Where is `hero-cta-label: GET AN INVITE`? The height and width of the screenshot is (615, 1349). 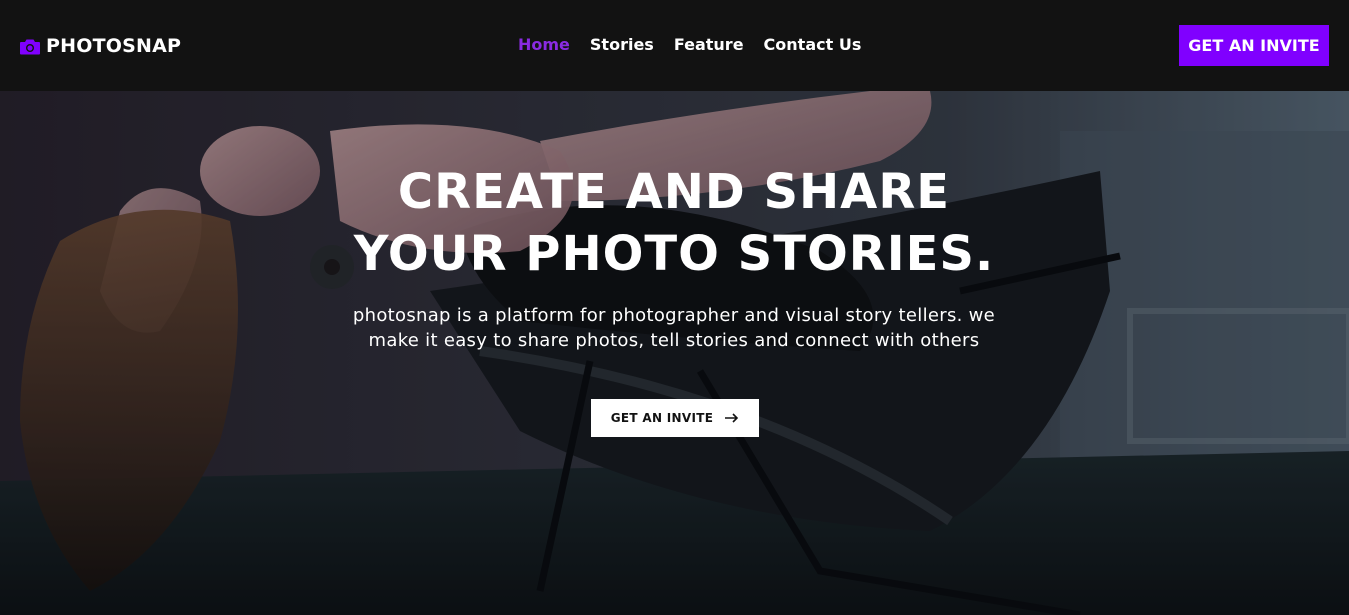 hero-cta-label: GET AN INVITE is located at coordinates (662, 418).